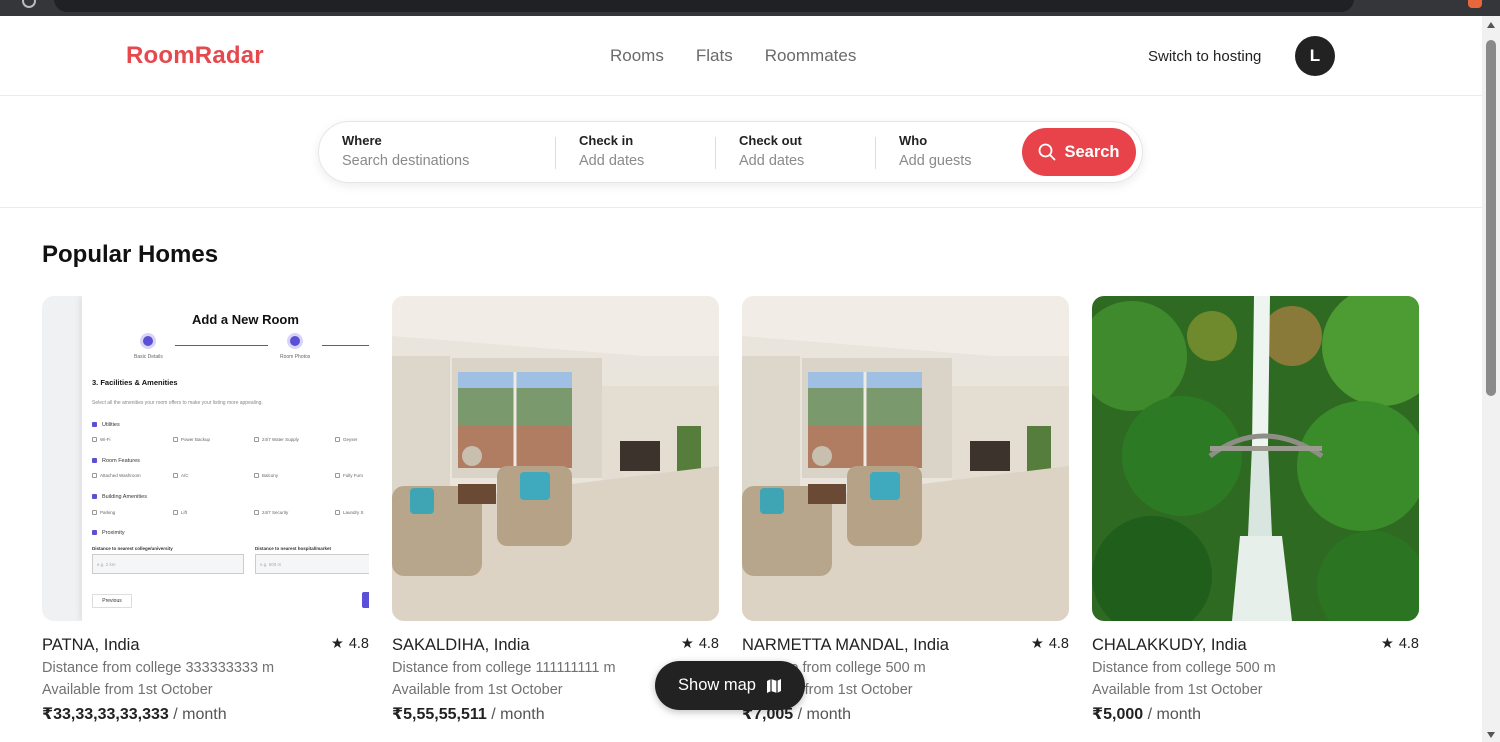 The width and height of the screenshot is (1500, 742). Describe the element at coordinates (637, 56) in the screenshot. I see `nav-item-rooms: Rooms` at that location.